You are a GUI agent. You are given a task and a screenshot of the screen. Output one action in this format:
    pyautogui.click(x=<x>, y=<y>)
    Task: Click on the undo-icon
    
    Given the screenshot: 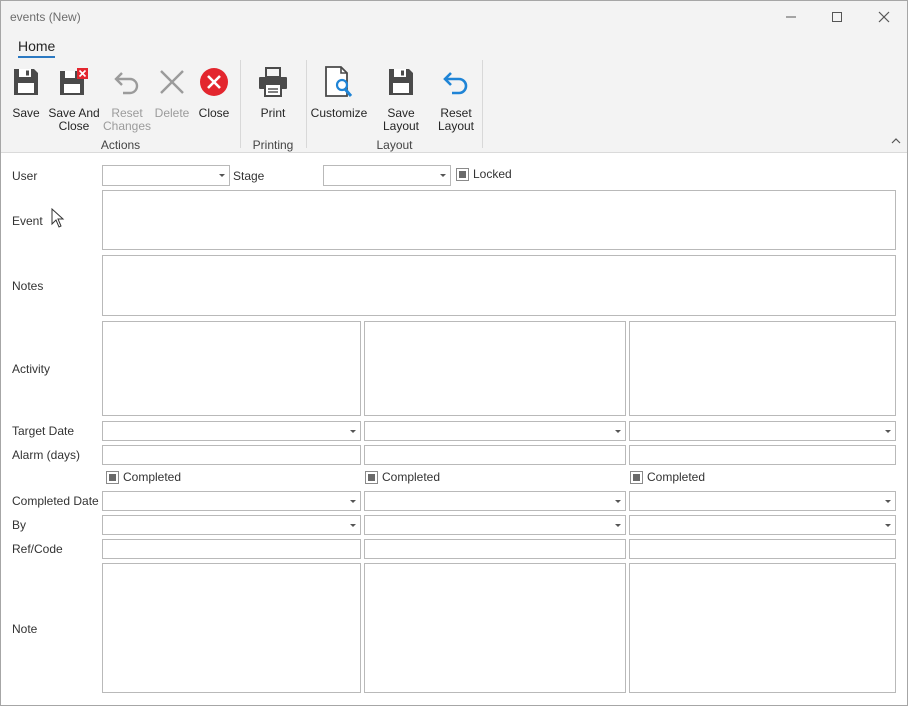 What is the action you would take?
    pyautogui.click(x=127, y=82)
    